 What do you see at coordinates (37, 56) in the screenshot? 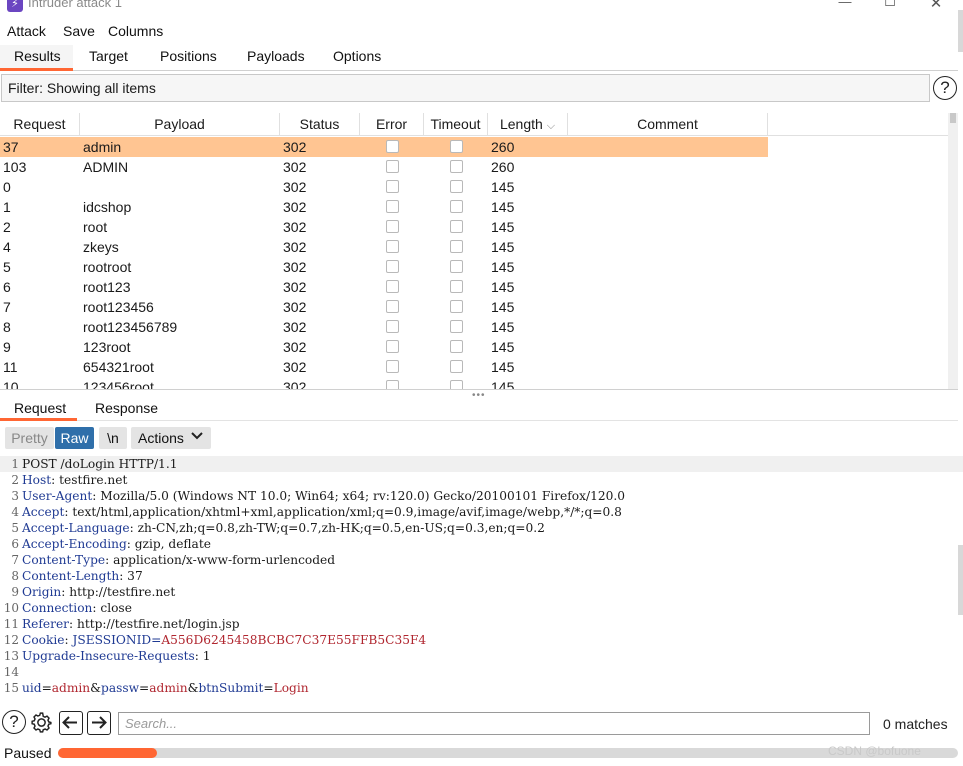
I see `tab-results: Results` at bounding box center [37, 56].